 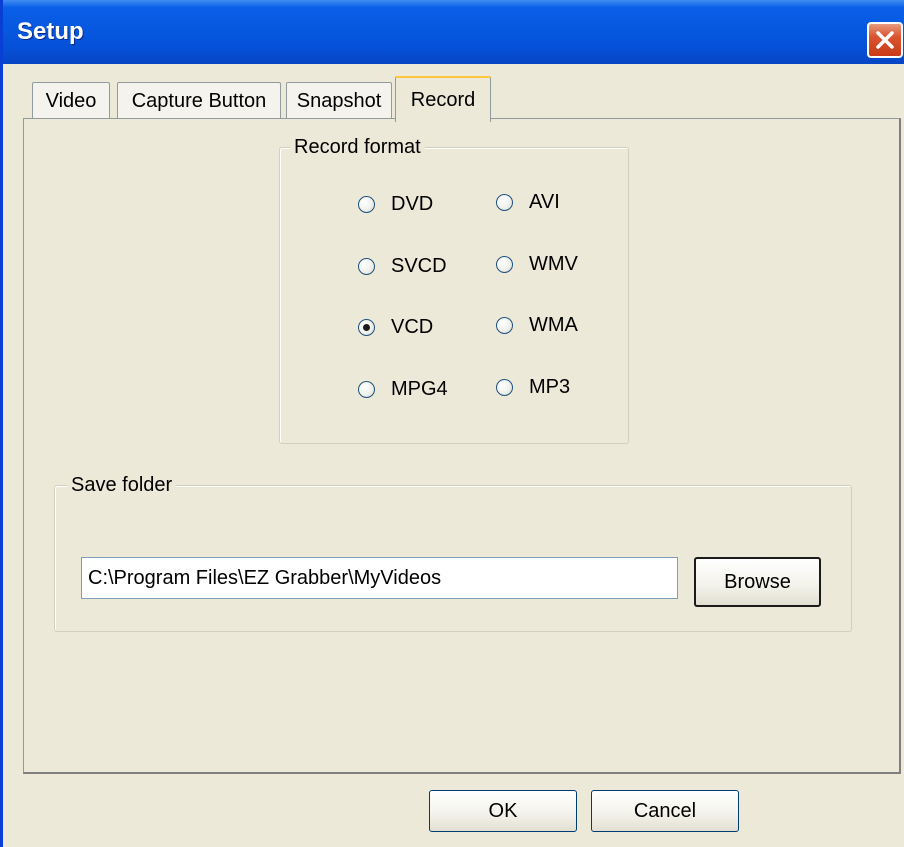 What do you see at coordinates (366, 327) in the screenshot?
I see `radio-button-selected` at bounding box center [366, 327].